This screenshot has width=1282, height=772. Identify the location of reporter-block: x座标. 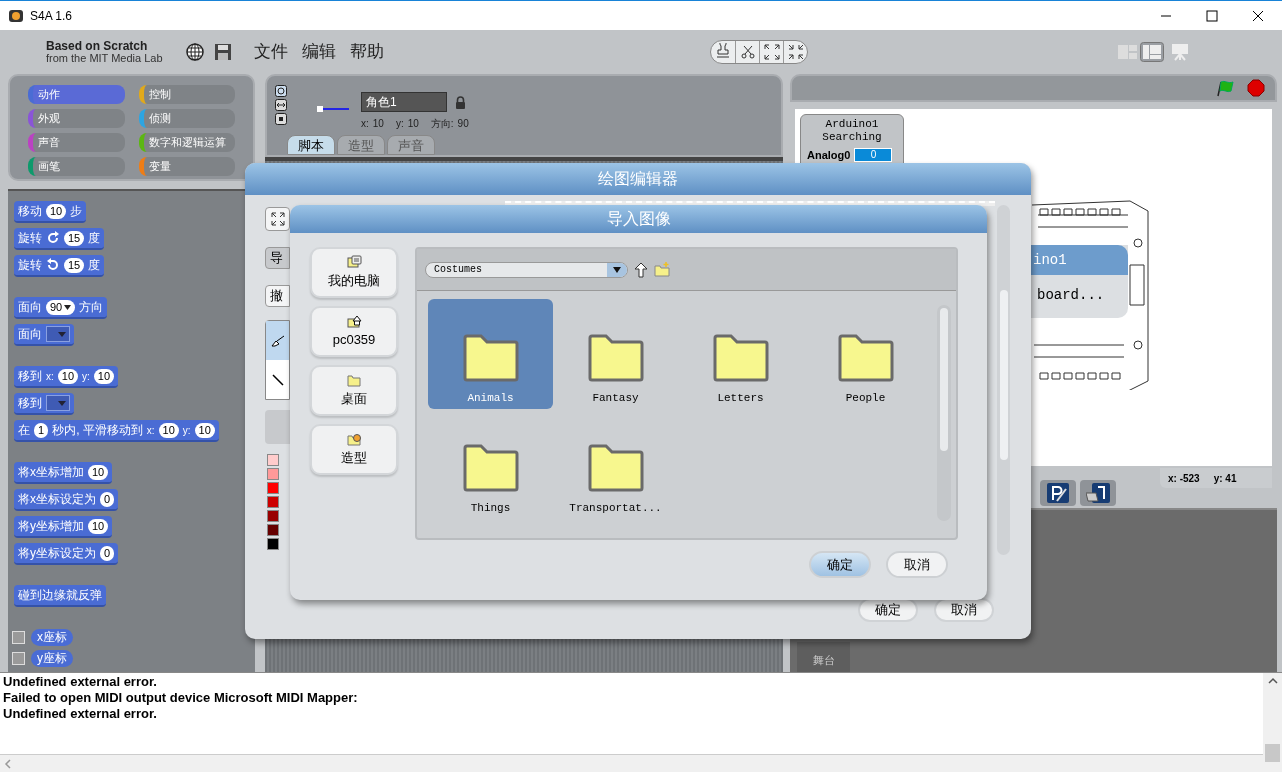
(52, 637).